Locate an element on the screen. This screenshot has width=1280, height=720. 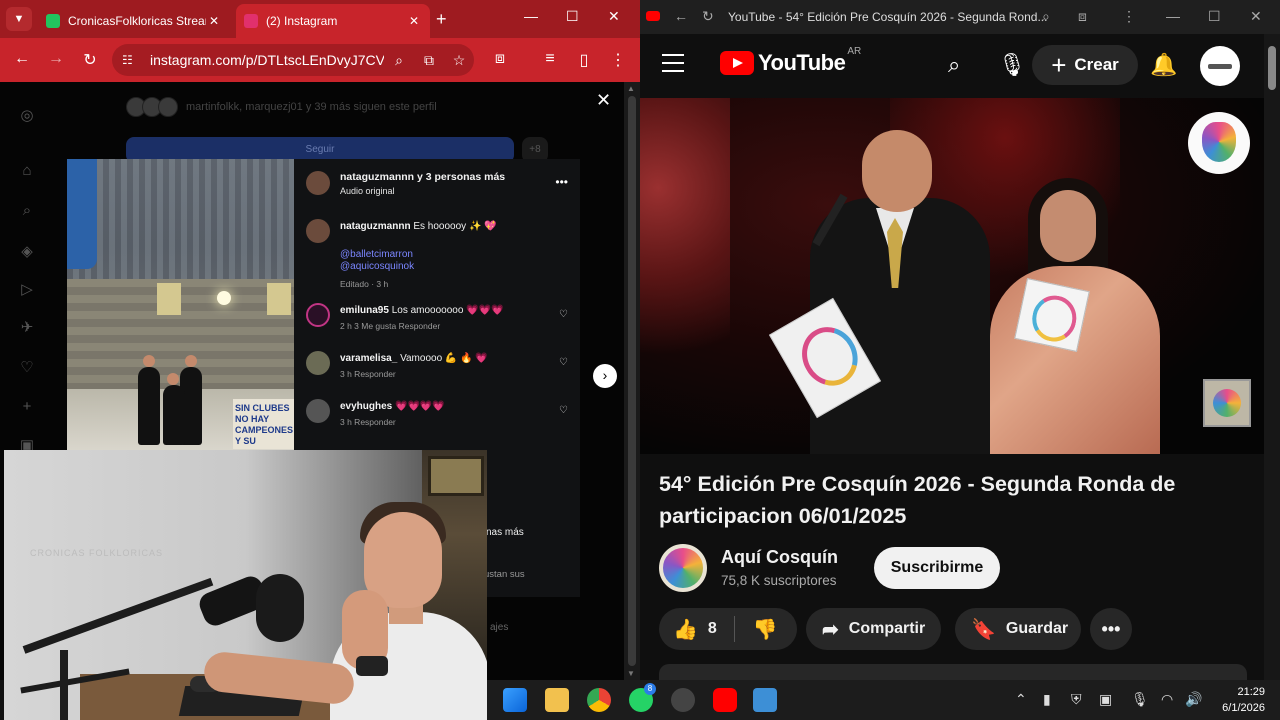
page-scrollbar is located at coordinates (1272, 357).